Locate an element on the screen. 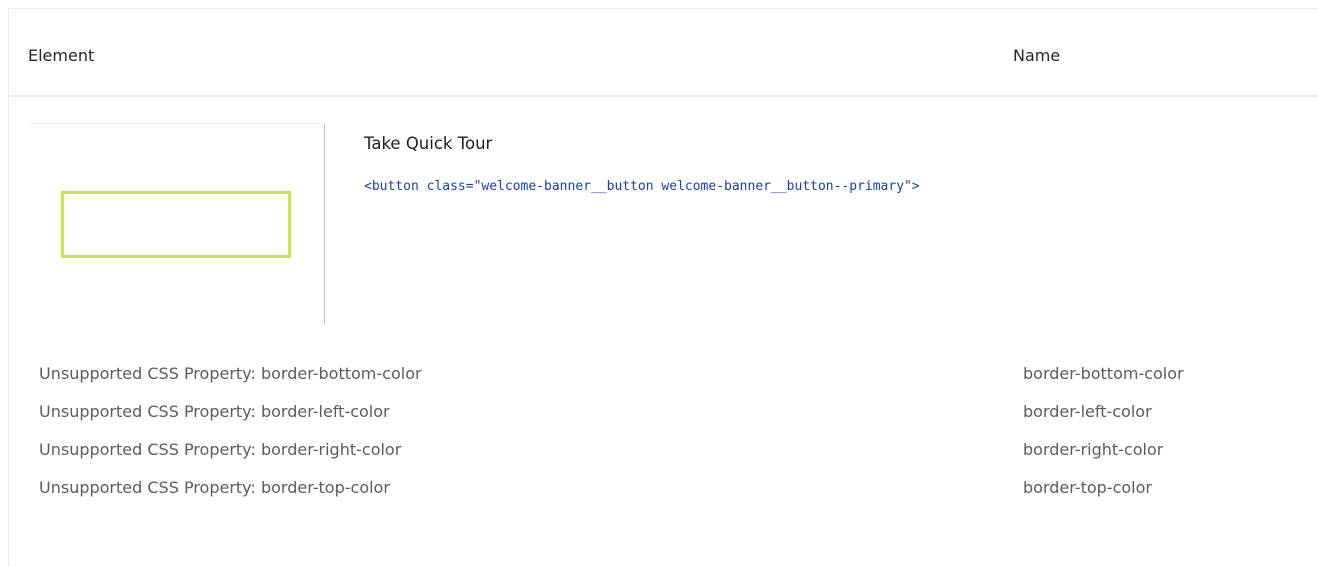 The width and height of the screenshot is (1318, 567). issue-property-name: border-right-color is located at coordinates (1093, 449).